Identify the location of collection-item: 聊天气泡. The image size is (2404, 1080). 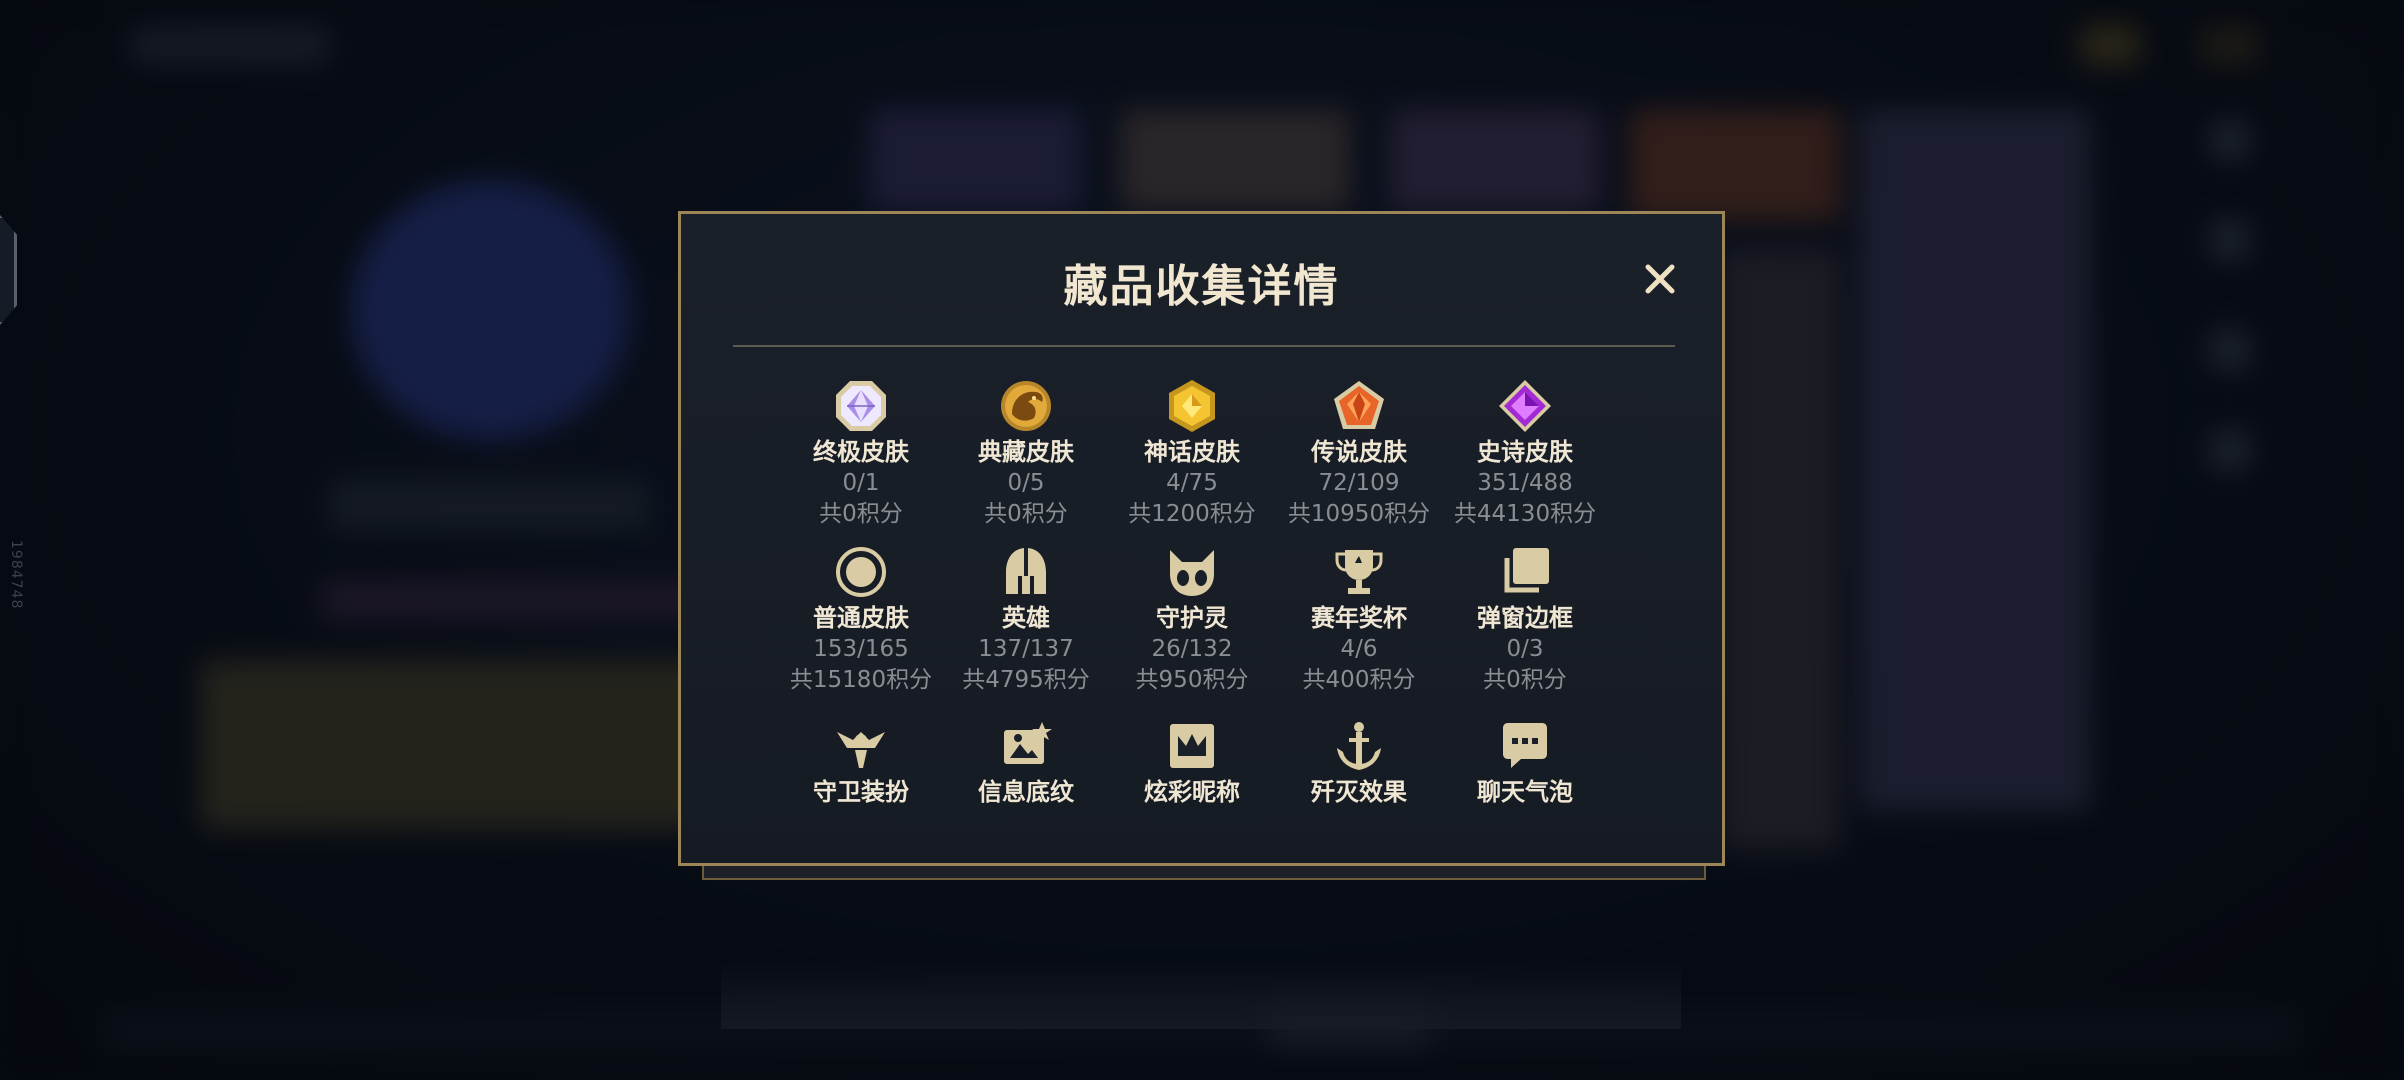
(1525, 763).